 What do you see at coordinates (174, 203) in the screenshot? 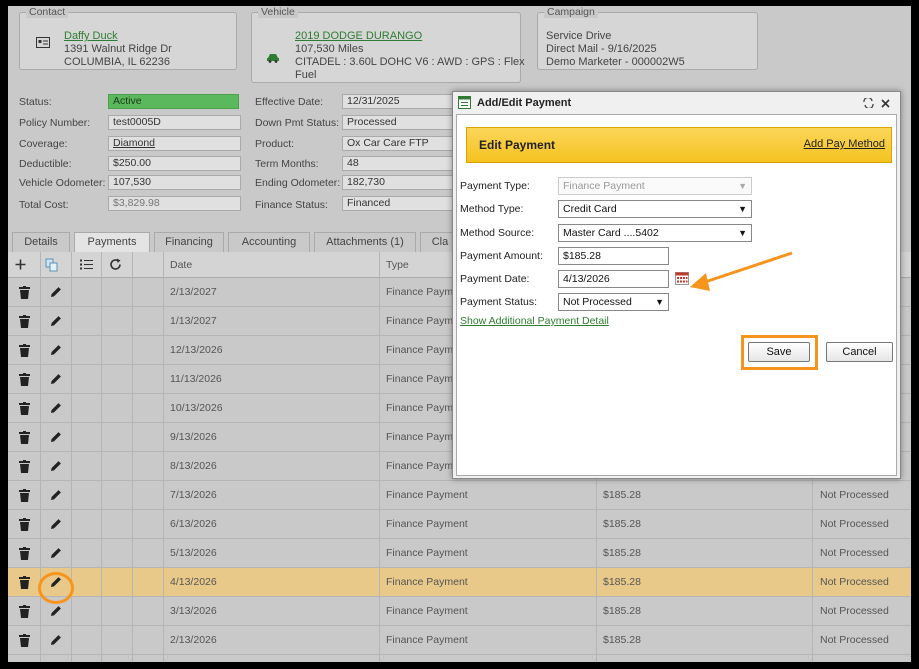
I see `total-cost-field: $3,829.98` at bounding box center [174, 203].